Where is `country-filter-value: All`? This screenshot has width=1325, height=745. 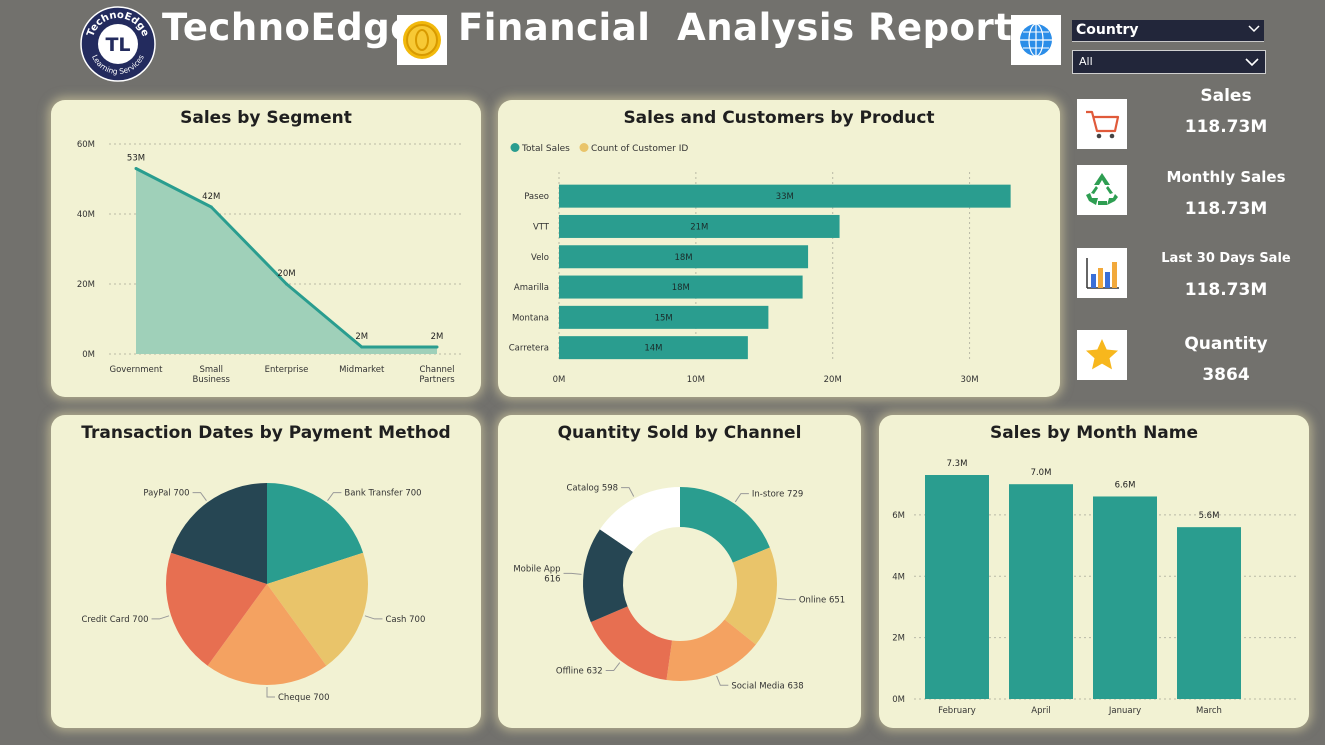
country-filter-value: All is located at coordinates (1086, 61).